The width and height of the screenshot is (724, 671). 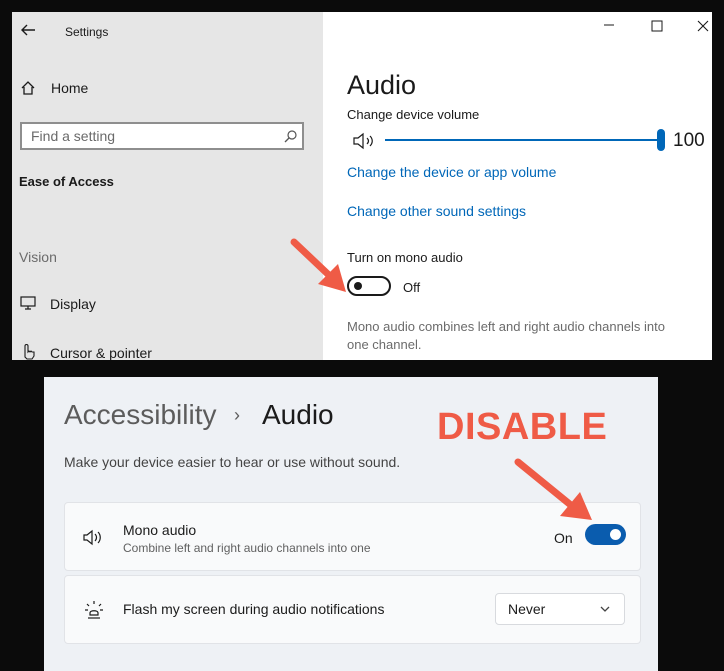 What do you see at coordinates (73, 304) in the screenshot?
I see `sidebar-item-label: Display` at bounding box center [73, 304].